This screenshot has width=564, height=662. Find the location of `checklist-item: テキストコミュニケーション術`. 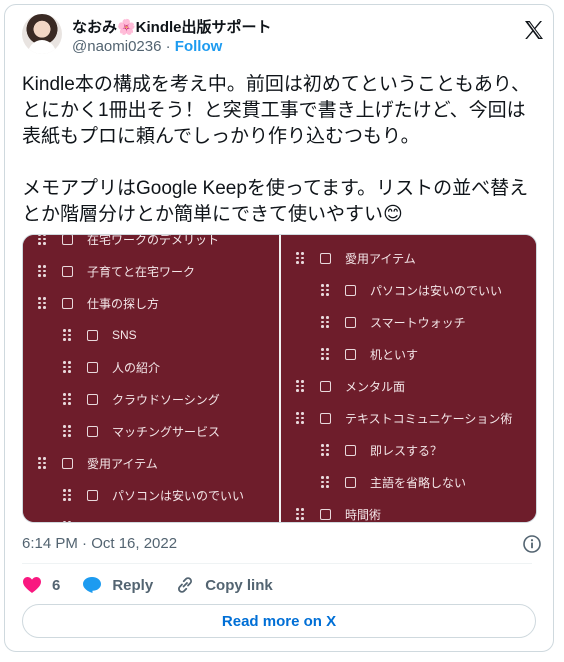

checklist-item: テキストコミュニケーション術 is located at coordinates (404, 418).